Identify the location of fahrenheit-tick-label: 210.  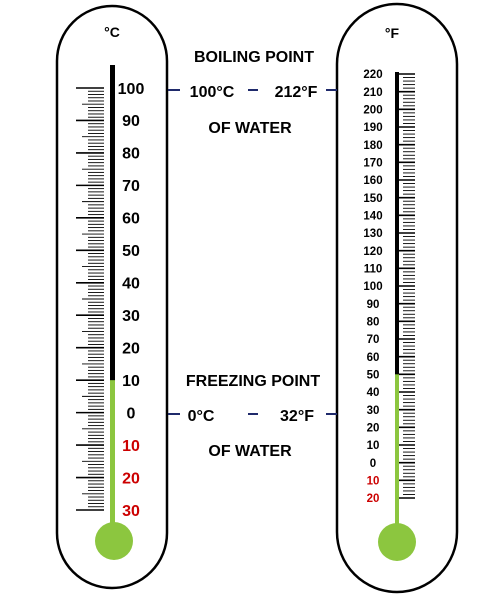
(372, 93).